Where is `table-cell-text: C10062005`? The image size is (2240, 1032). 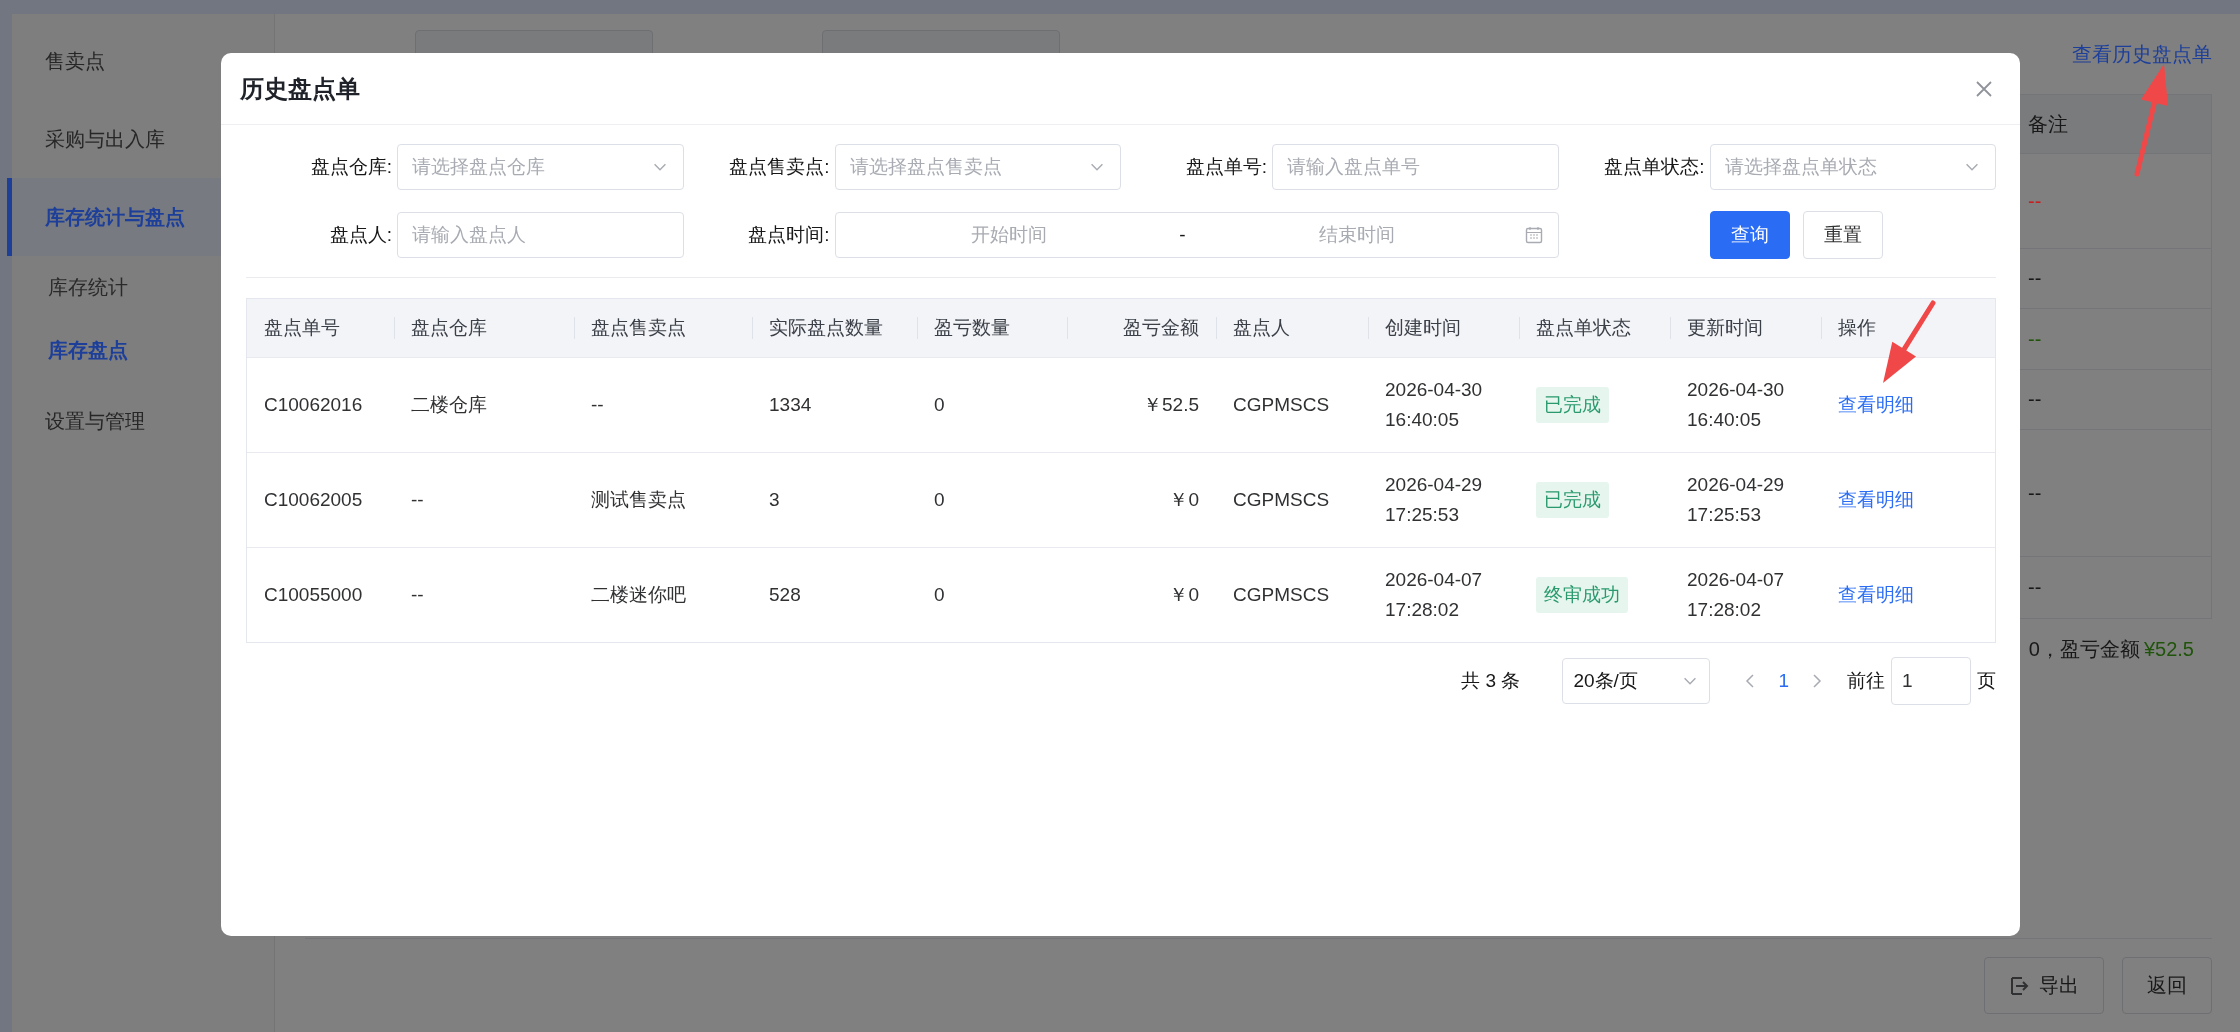
table-cell-text: C10062005 is located at coordinates (313, 499).